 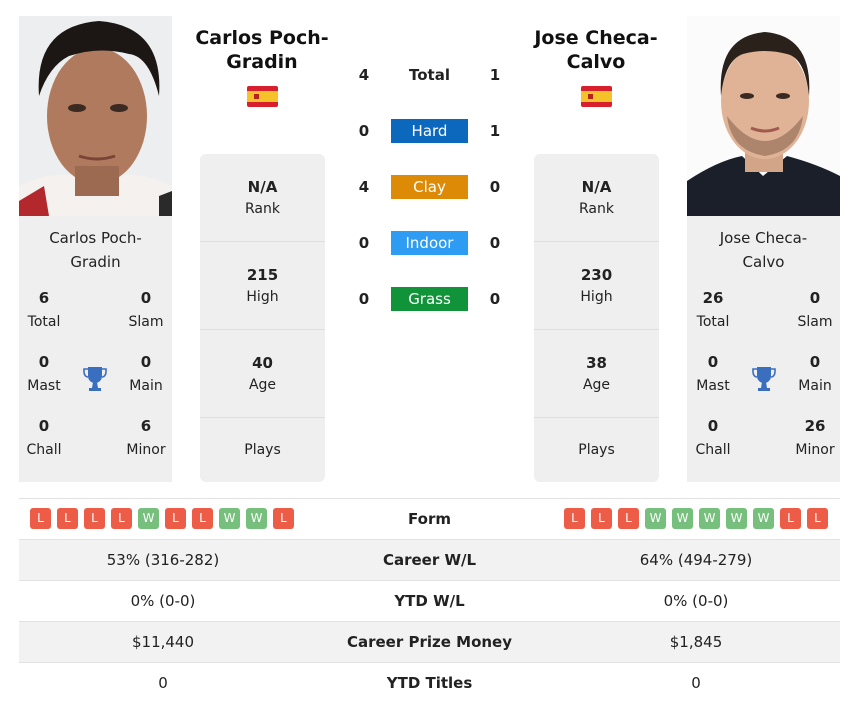 I want to click on prize-money-label: Career Prize Money, so click(x=429, y=642).